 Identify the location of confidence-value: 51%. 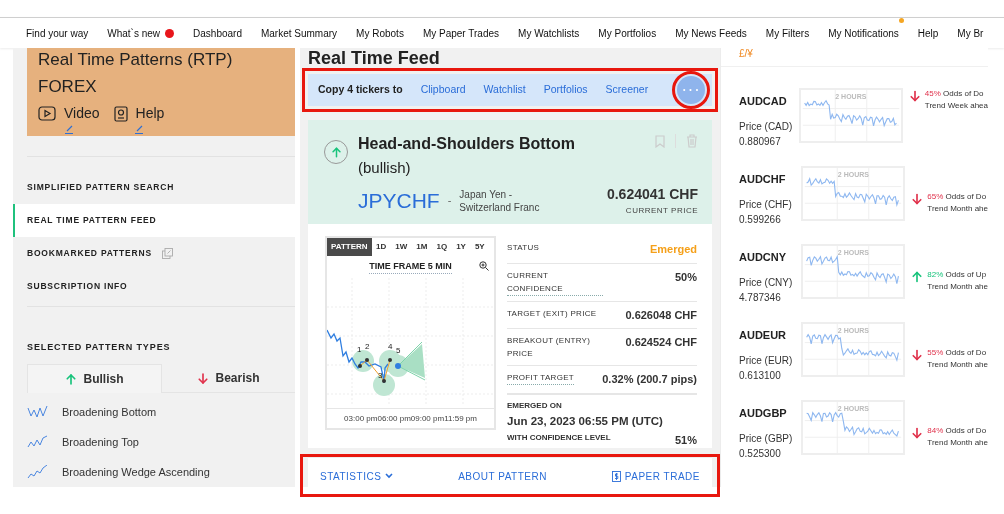
(685, 440).